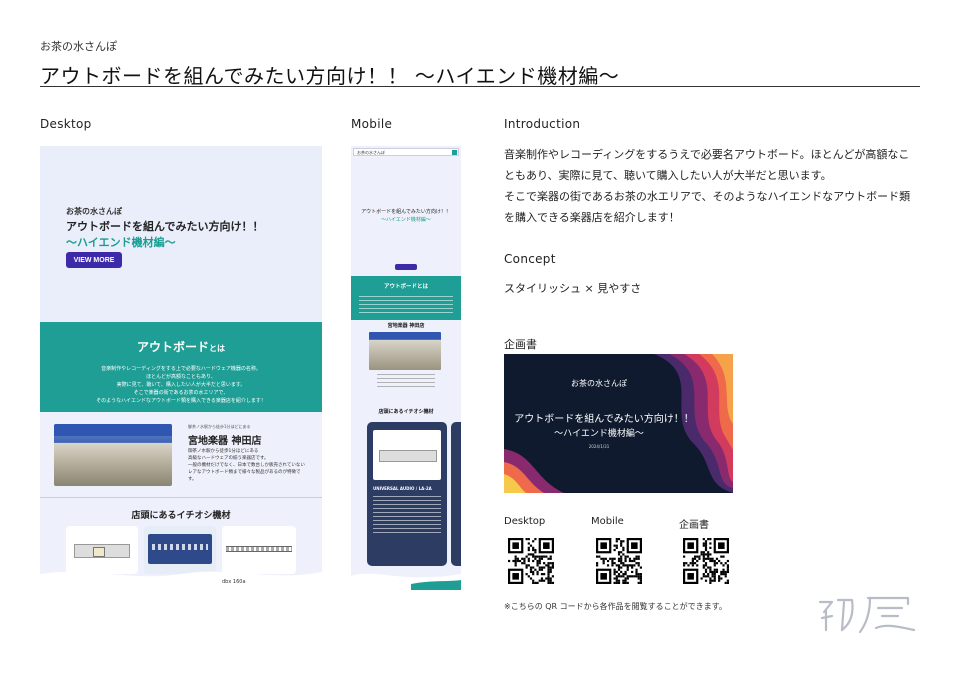  Describe the element at coordinates (615, 606) in the screenshot. I see `qr-note: ※こちらの QR コードから各作品を閲覧することができます。` at that location.